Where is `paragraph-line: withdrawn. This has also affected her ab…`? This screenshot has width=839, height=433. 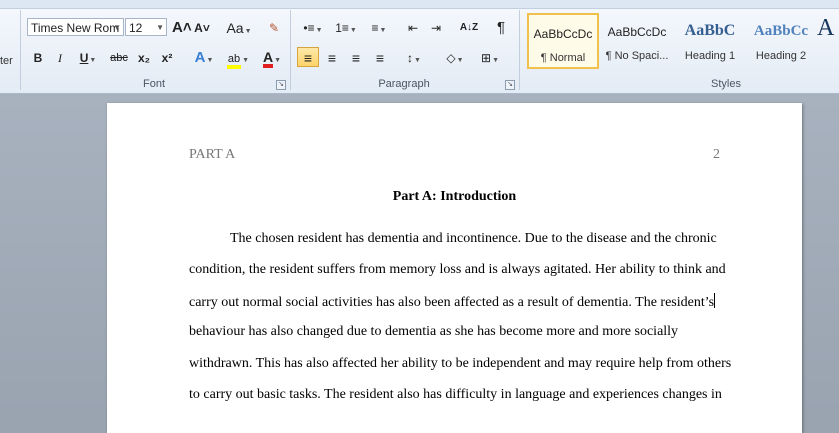 paragraph-line: withdrawn. This has also affected her ab… is located at coordinates (460, 363).